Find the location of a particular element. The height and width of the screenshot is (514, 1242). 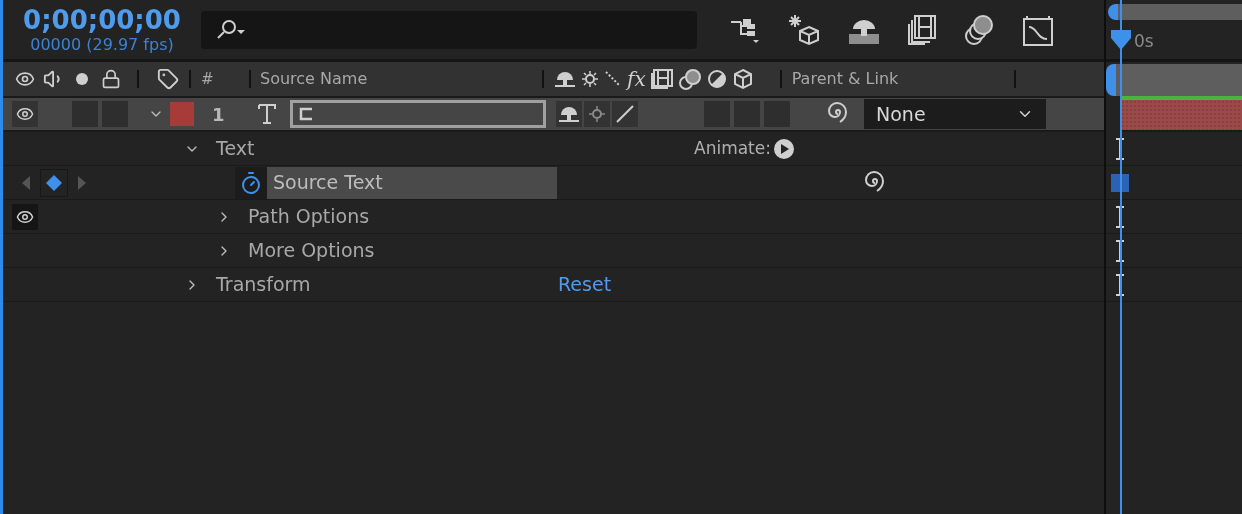

number-column-header: # is located at coordinates (208, 79).